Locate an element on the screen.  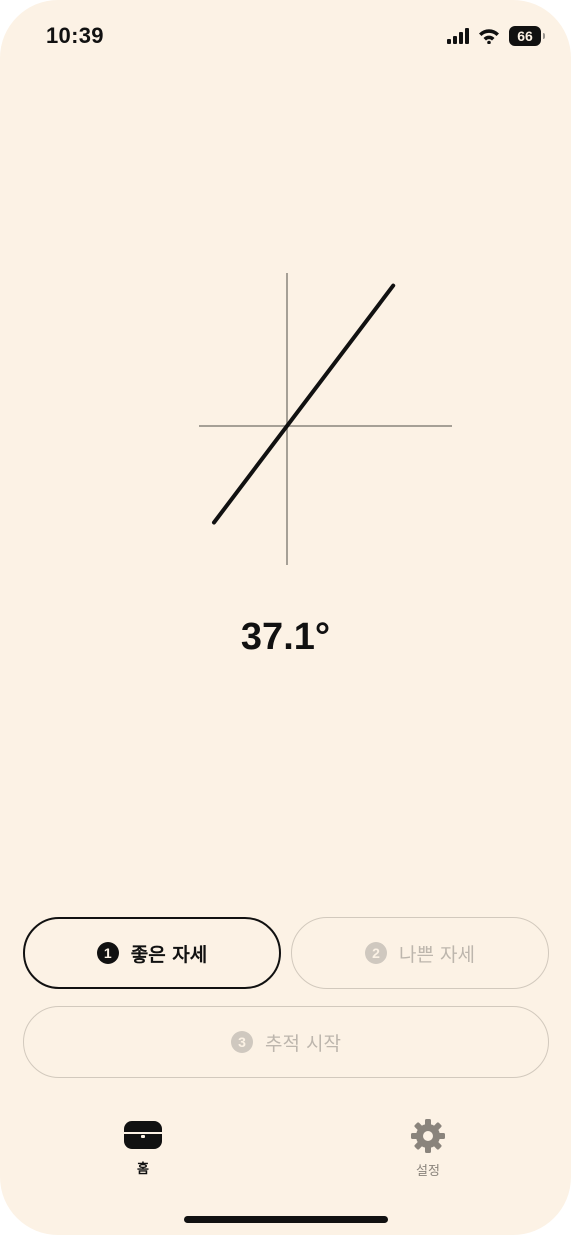
battery-level: 66 is located at coordinates (525, 36).